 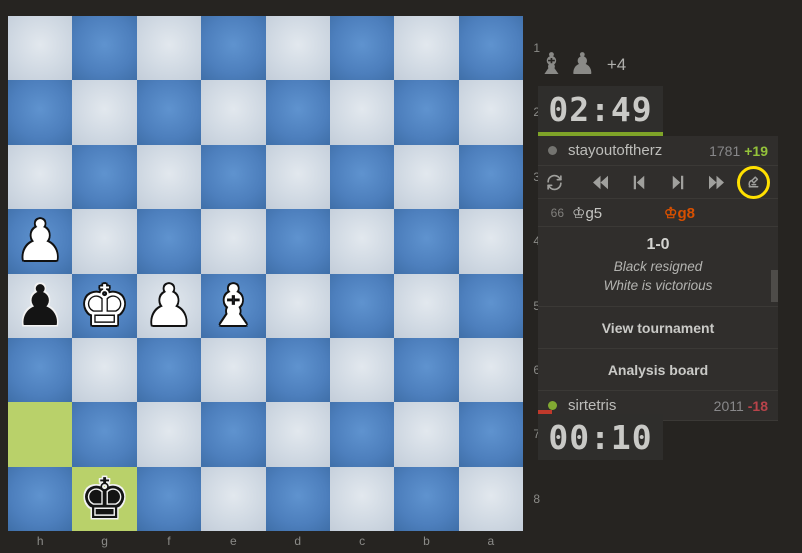 What do you see at coordinates (426, 241) in the screenshot?
I see `square-b4` at bounding box center [426, 241].